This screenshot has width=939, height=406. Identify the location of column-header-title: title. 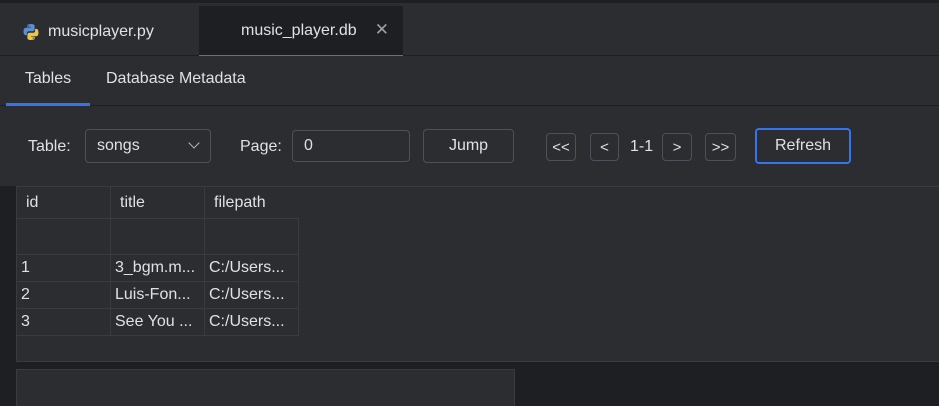
(158, 203).